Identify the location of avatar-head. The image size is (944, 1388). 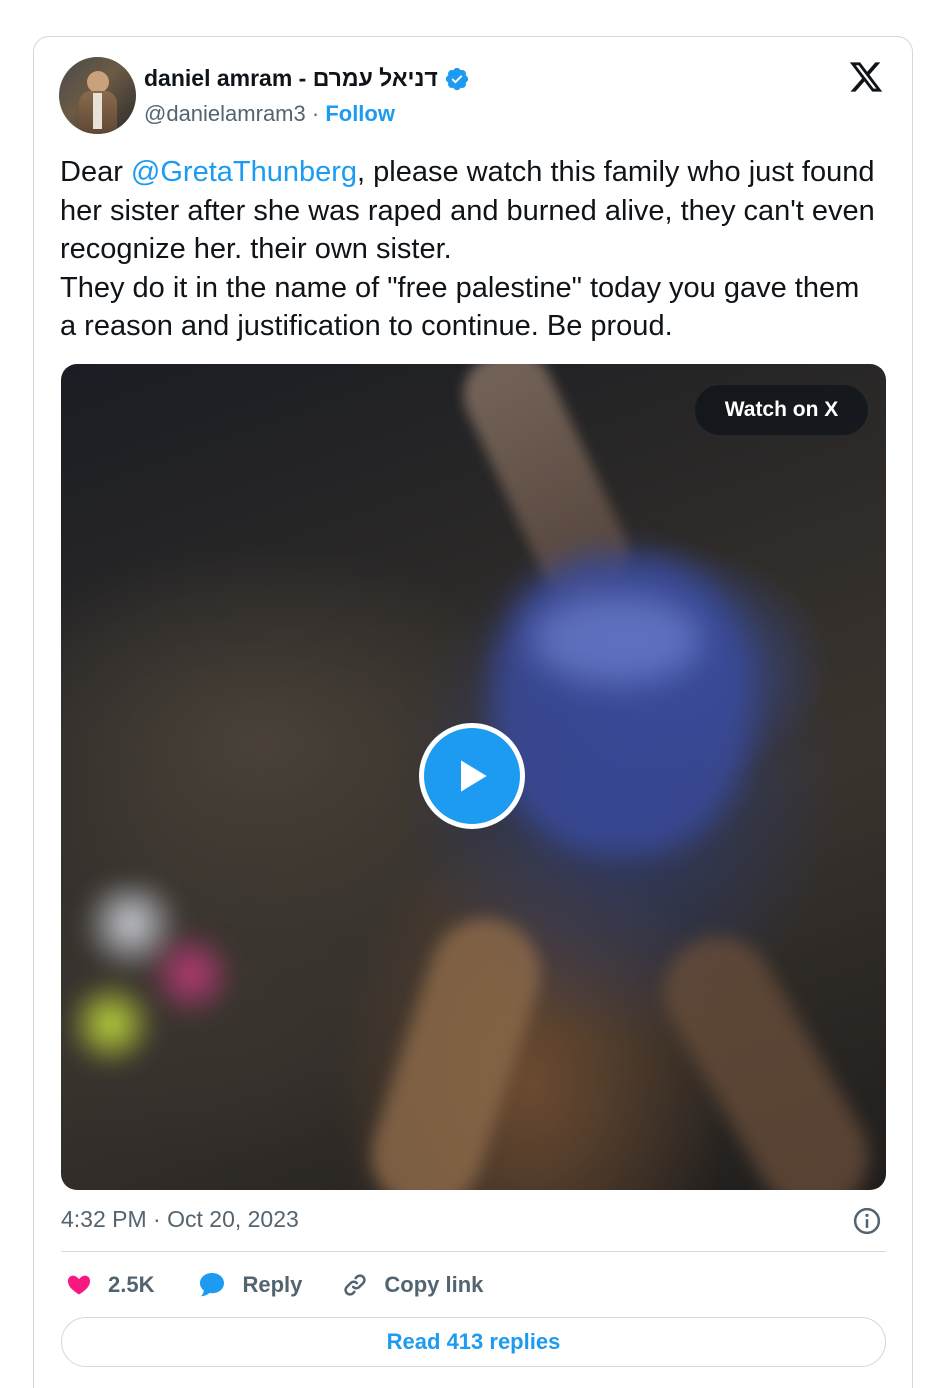
(98, 82).